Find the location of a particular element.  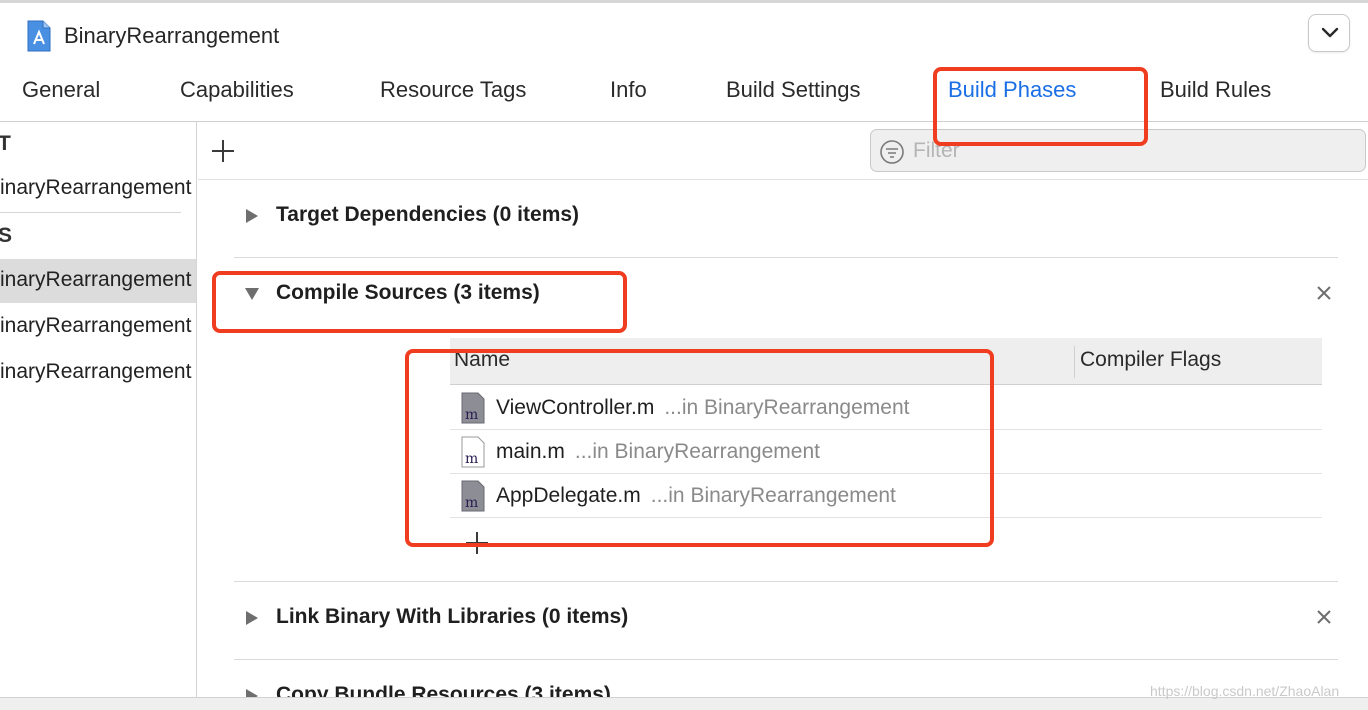

phase-title: Link Binary With Libraries (0 items) is located at coordinates (452, 616).